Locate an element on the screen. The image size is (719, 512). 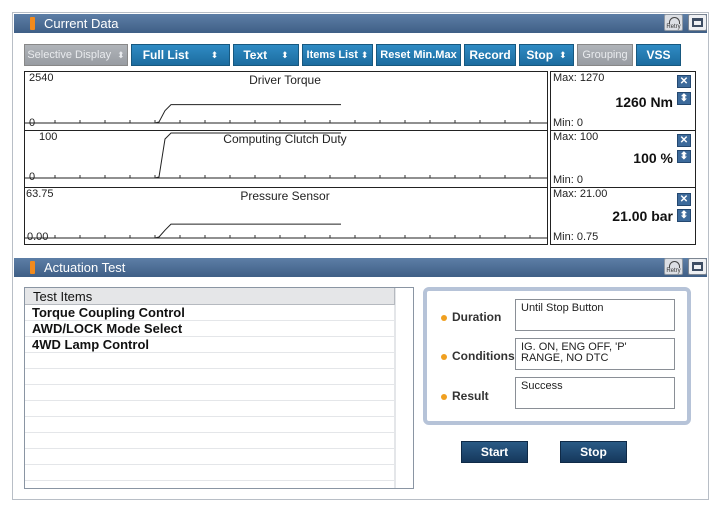
graph-title: Pressure Sensor is located at coordinates (285, 196).